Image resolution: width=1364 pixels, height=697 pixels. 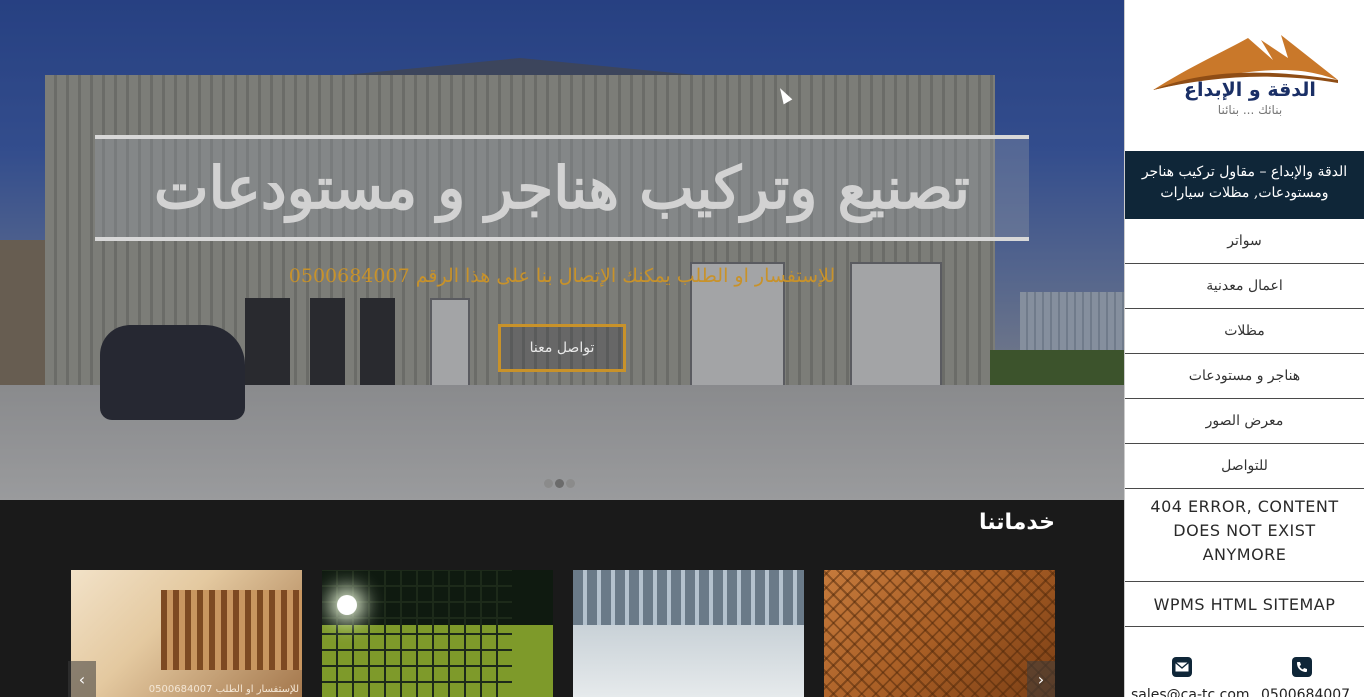 What do you see at coordinates (1302, 667) in the screenshot?
I see `phone-icon` at bounding box center [1302, 667].